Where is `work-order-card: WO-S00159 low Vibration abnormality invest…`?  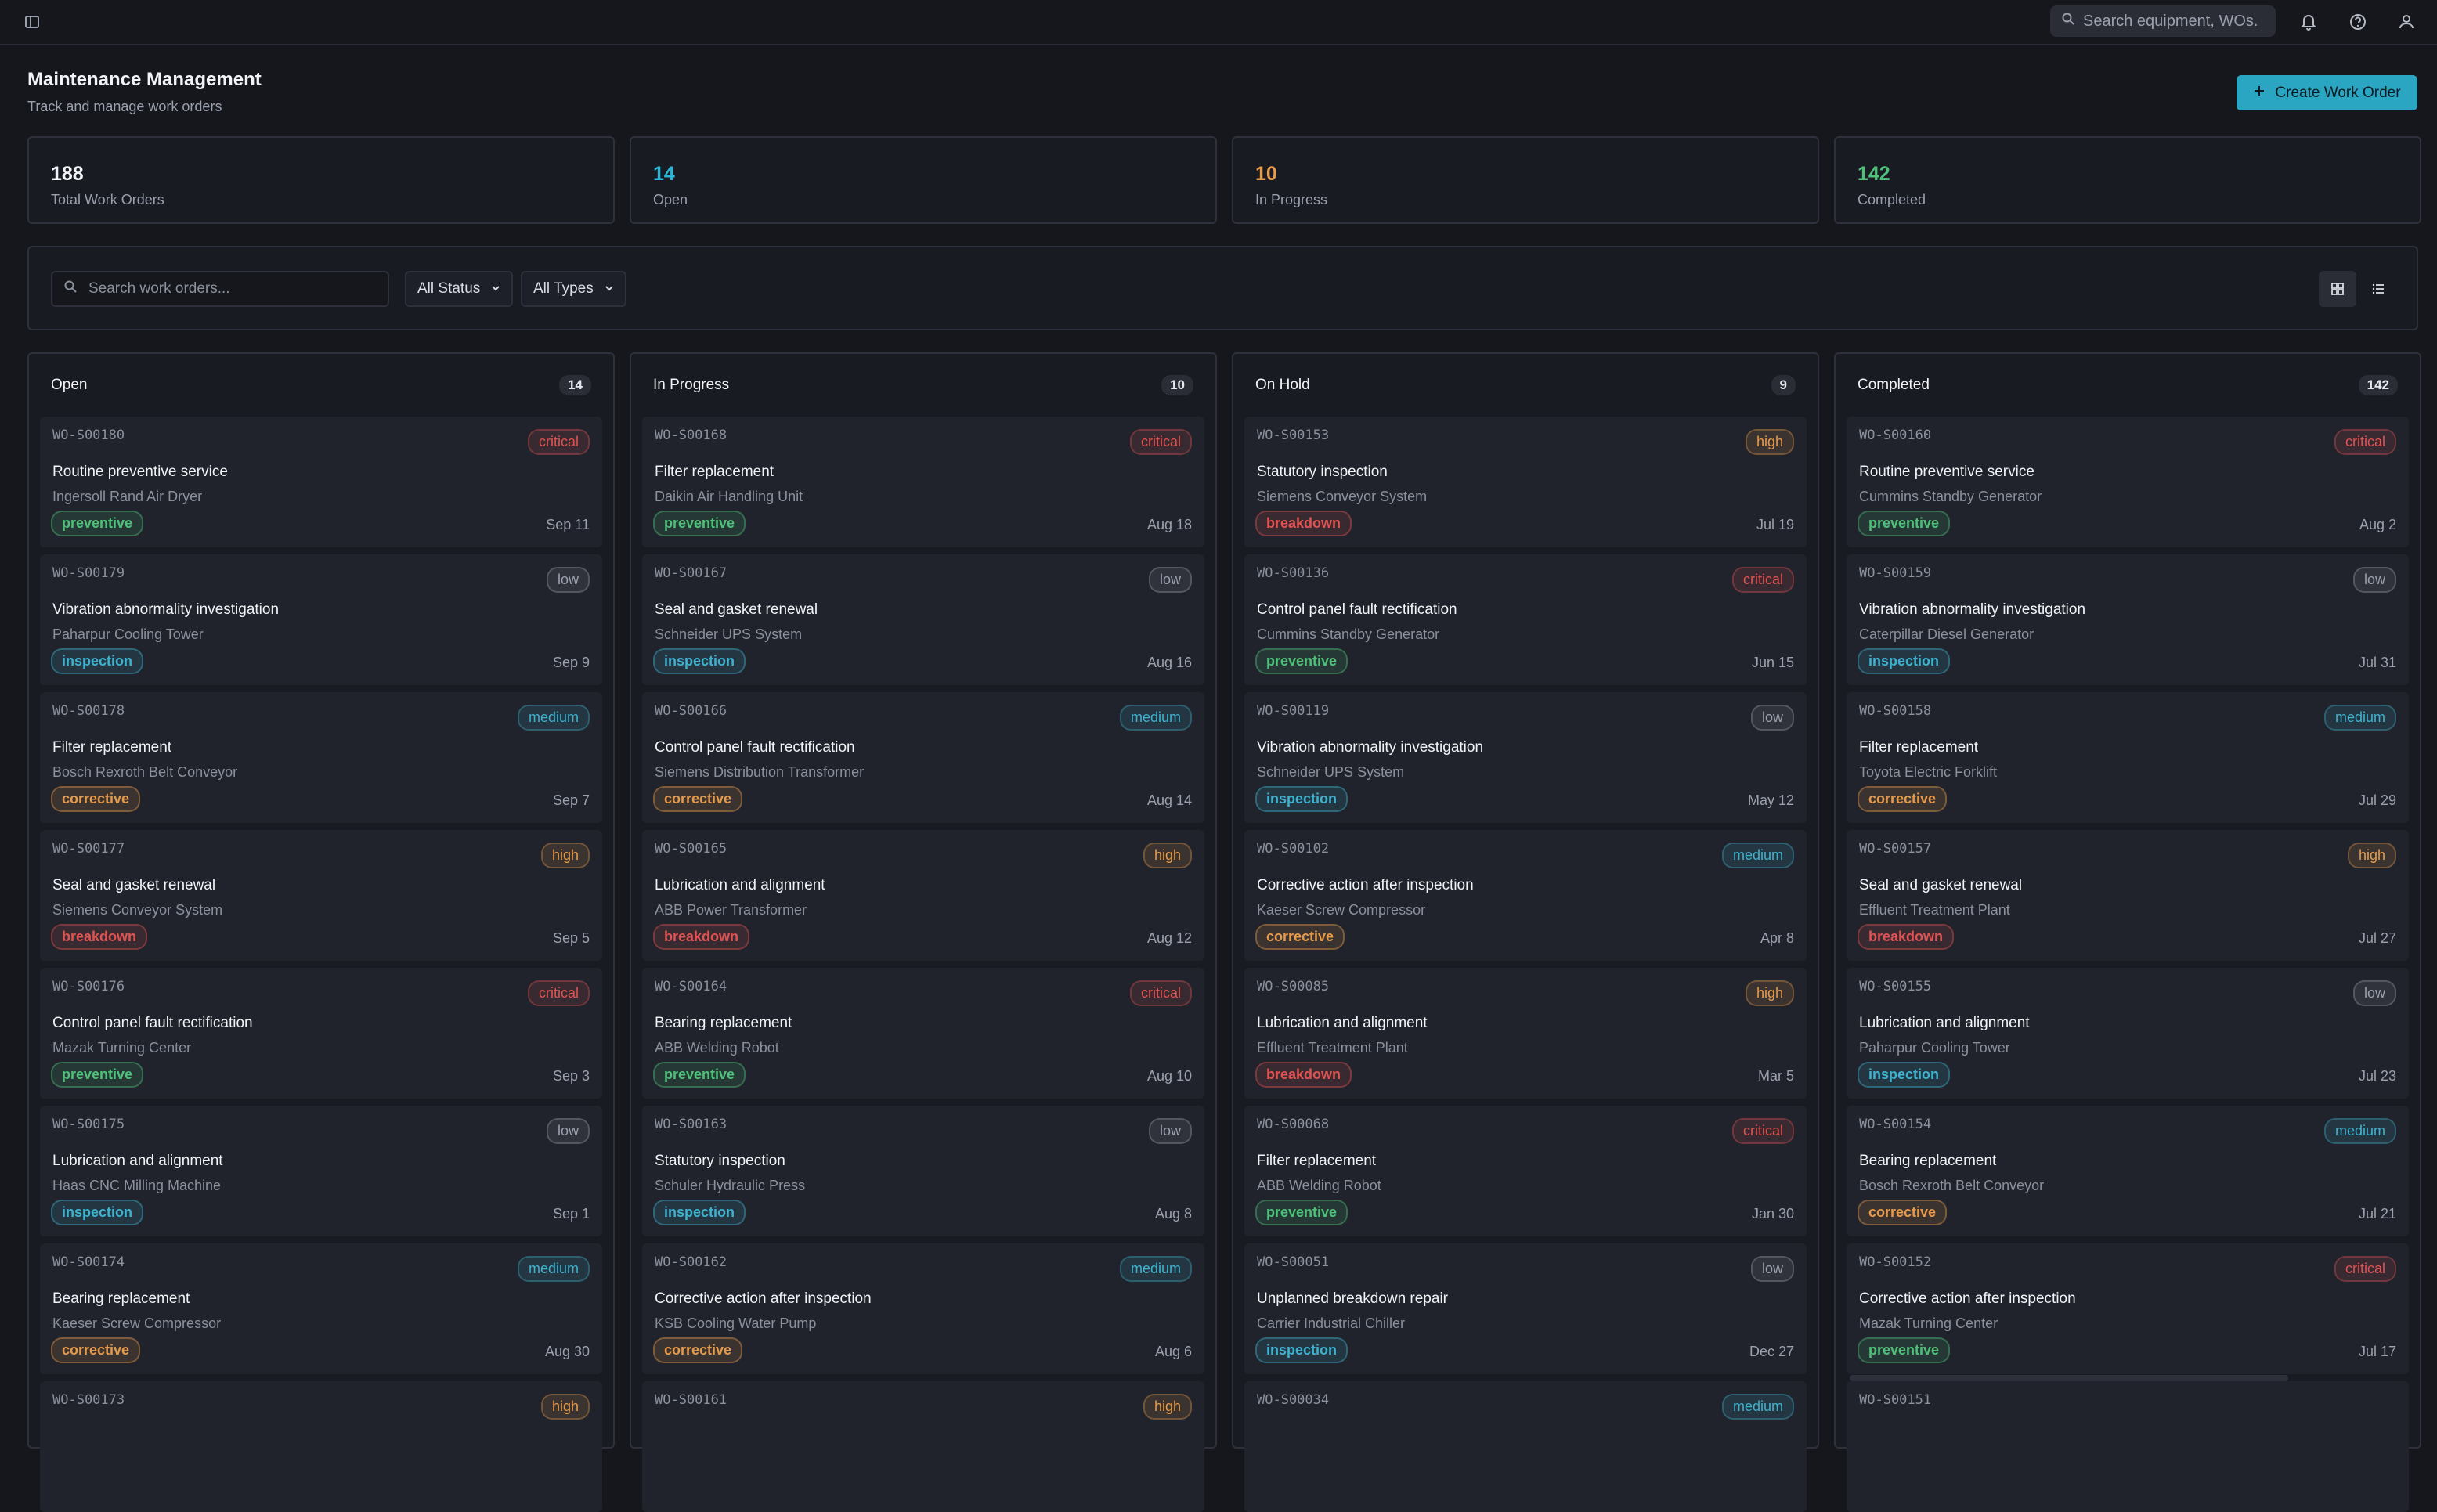
work-order-card: WO-S00159 low Vibration abnormality invest… is located at coordinates (2128, 619).